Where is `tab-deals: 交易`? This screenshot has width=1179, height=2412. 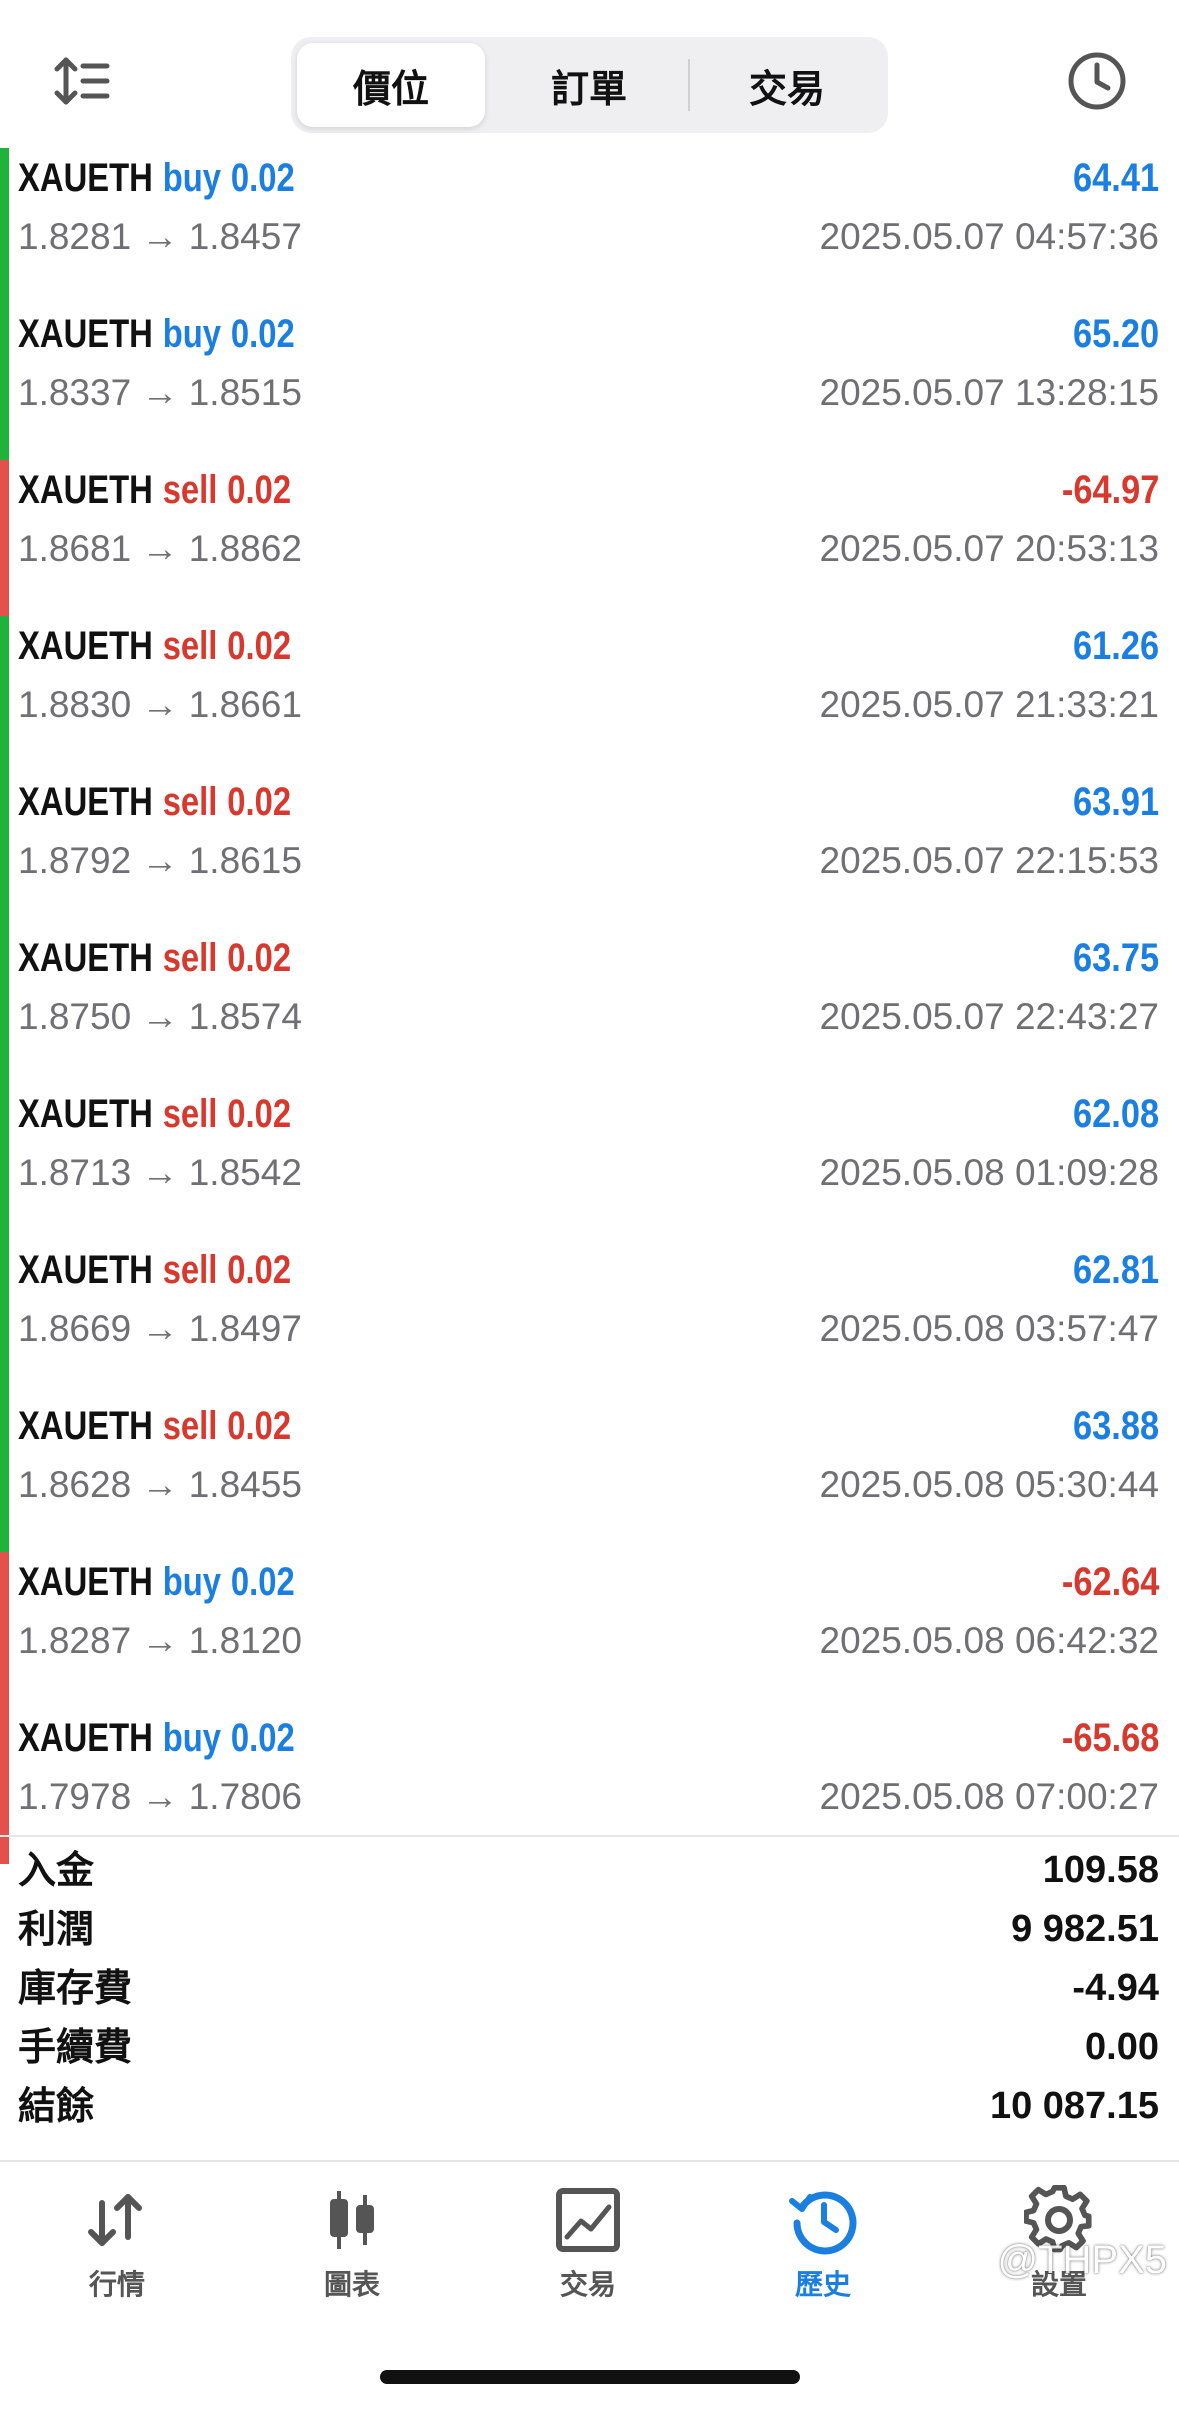
tab-deals: 交易 is located at coordinates (787, 85).